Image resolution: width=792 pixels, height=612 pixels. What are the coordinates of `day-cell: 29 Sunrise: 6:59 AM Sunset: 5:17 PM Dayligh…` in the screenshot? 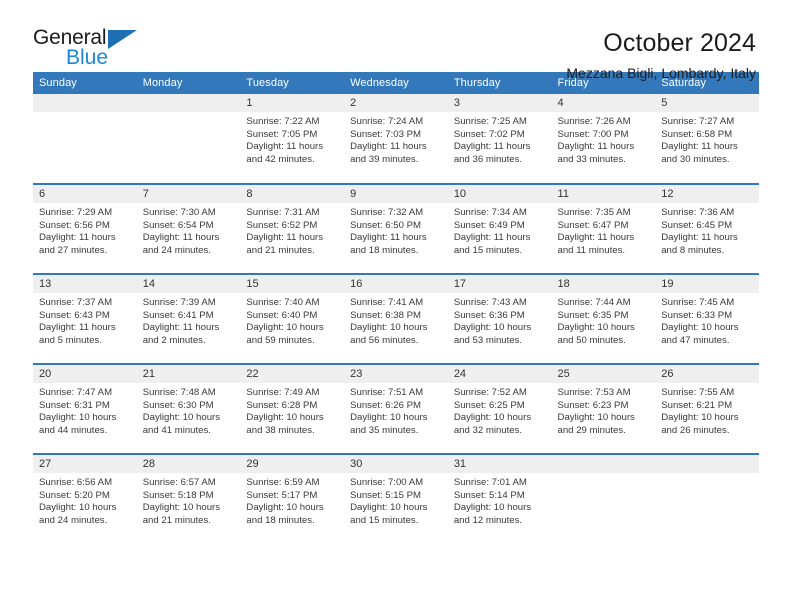 It's located at (292, 498).